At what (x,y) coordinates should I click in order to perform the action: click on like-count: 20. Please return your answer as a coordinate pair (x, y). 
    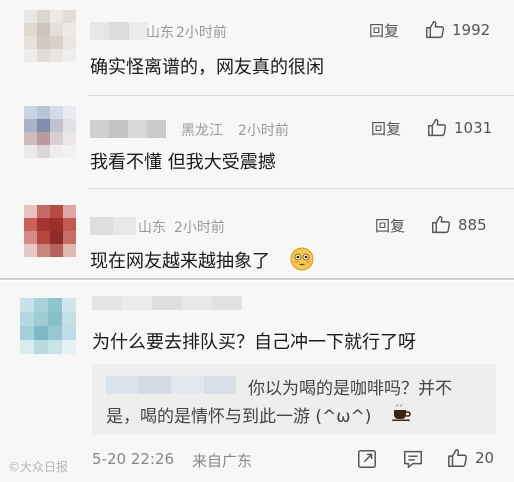
    Looking at the image, I should click on (485, 458).